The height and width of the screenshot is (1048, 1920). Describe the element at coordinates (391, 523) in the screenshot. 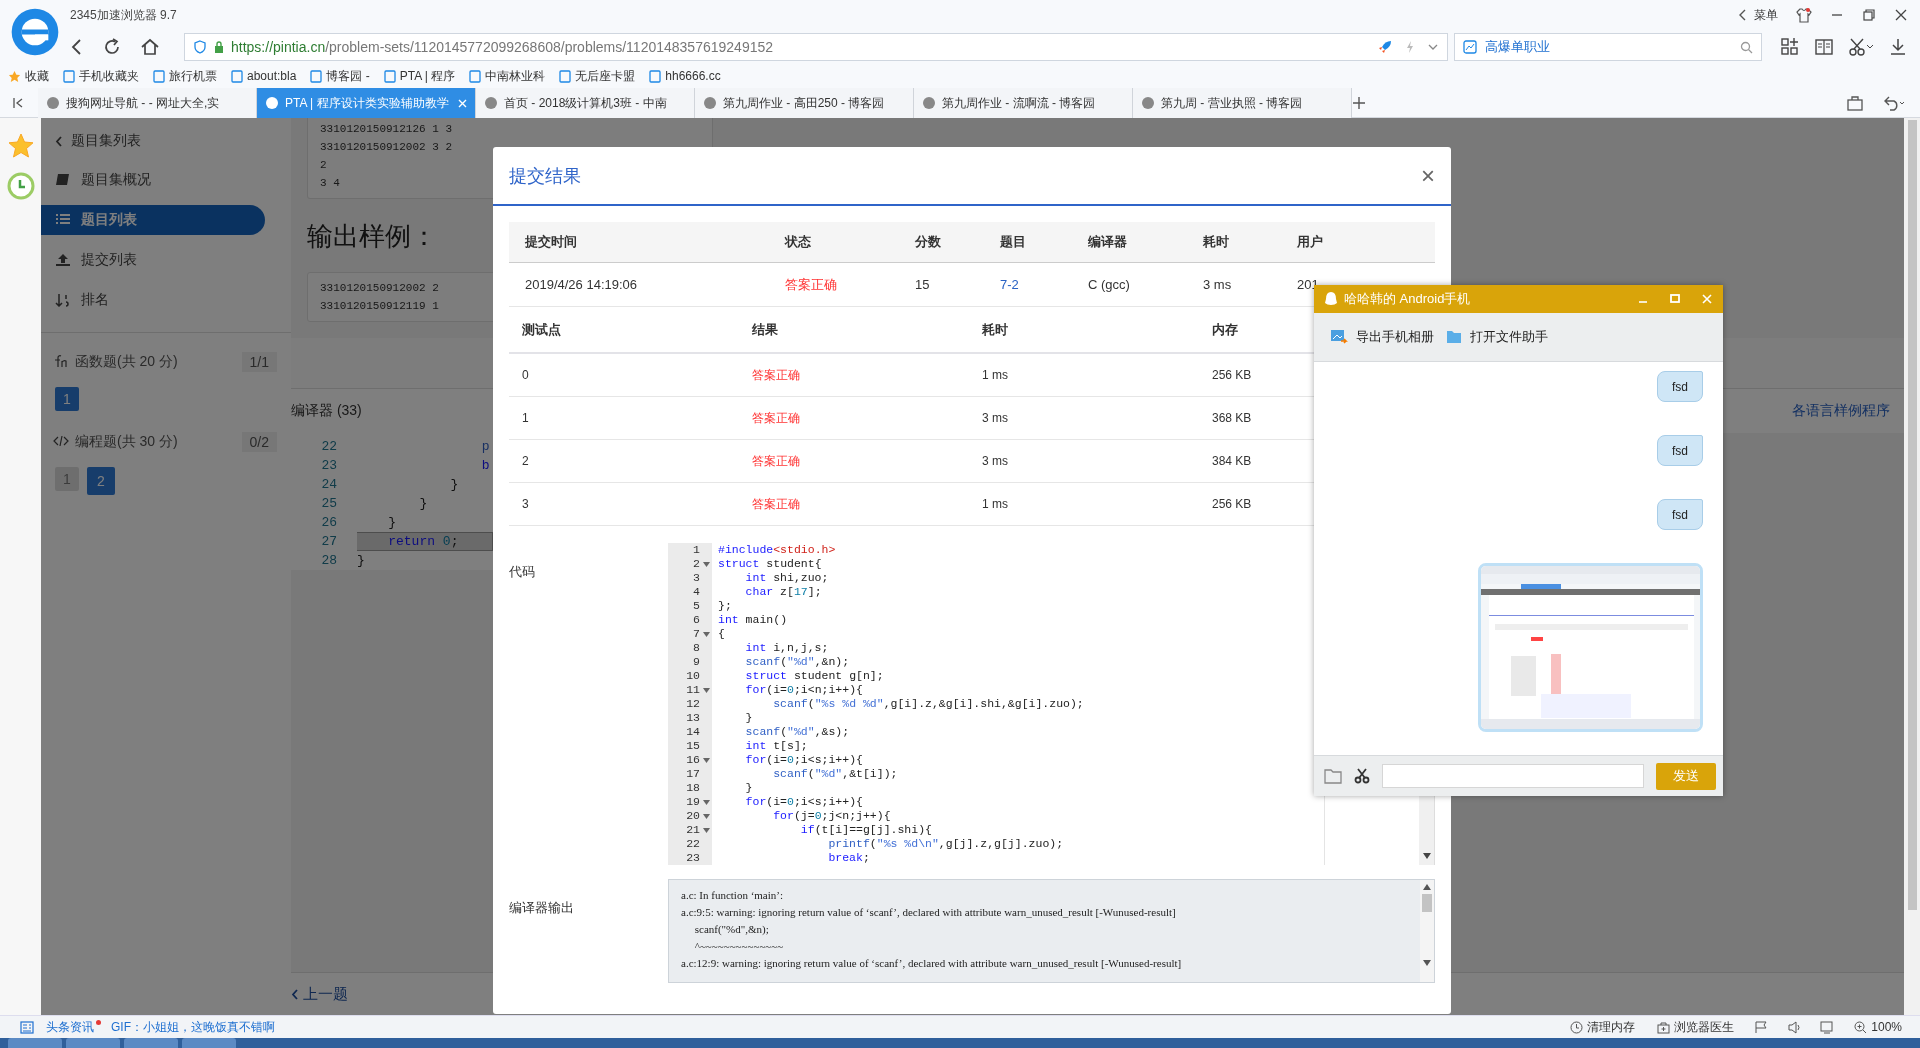

I see `code-line: }` at that location.